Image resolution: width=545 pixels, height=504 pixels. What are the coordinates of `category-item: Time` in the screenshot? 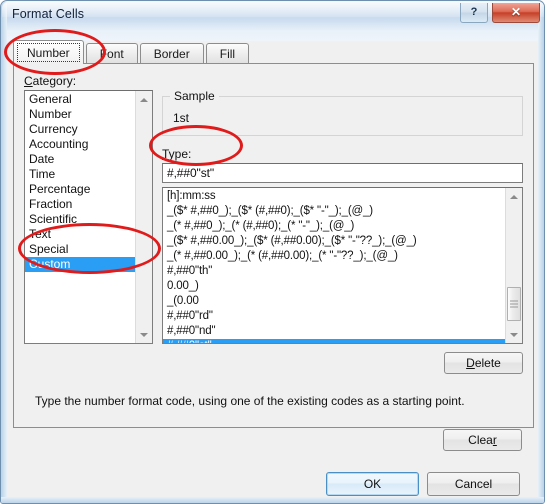 It's located at (80, 174).